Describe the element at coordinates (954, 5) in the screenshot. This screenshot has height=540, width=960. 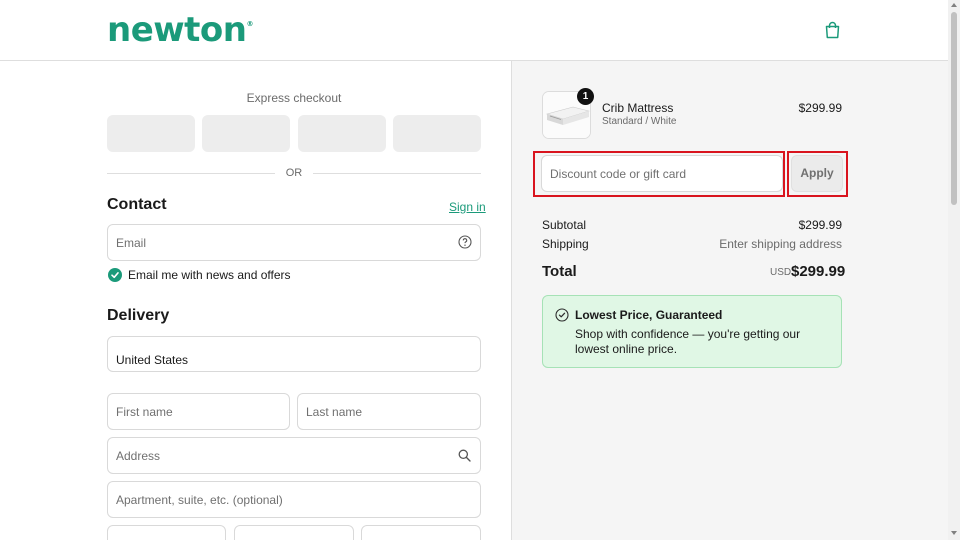
I see `scroll-up-arrow` at that location.